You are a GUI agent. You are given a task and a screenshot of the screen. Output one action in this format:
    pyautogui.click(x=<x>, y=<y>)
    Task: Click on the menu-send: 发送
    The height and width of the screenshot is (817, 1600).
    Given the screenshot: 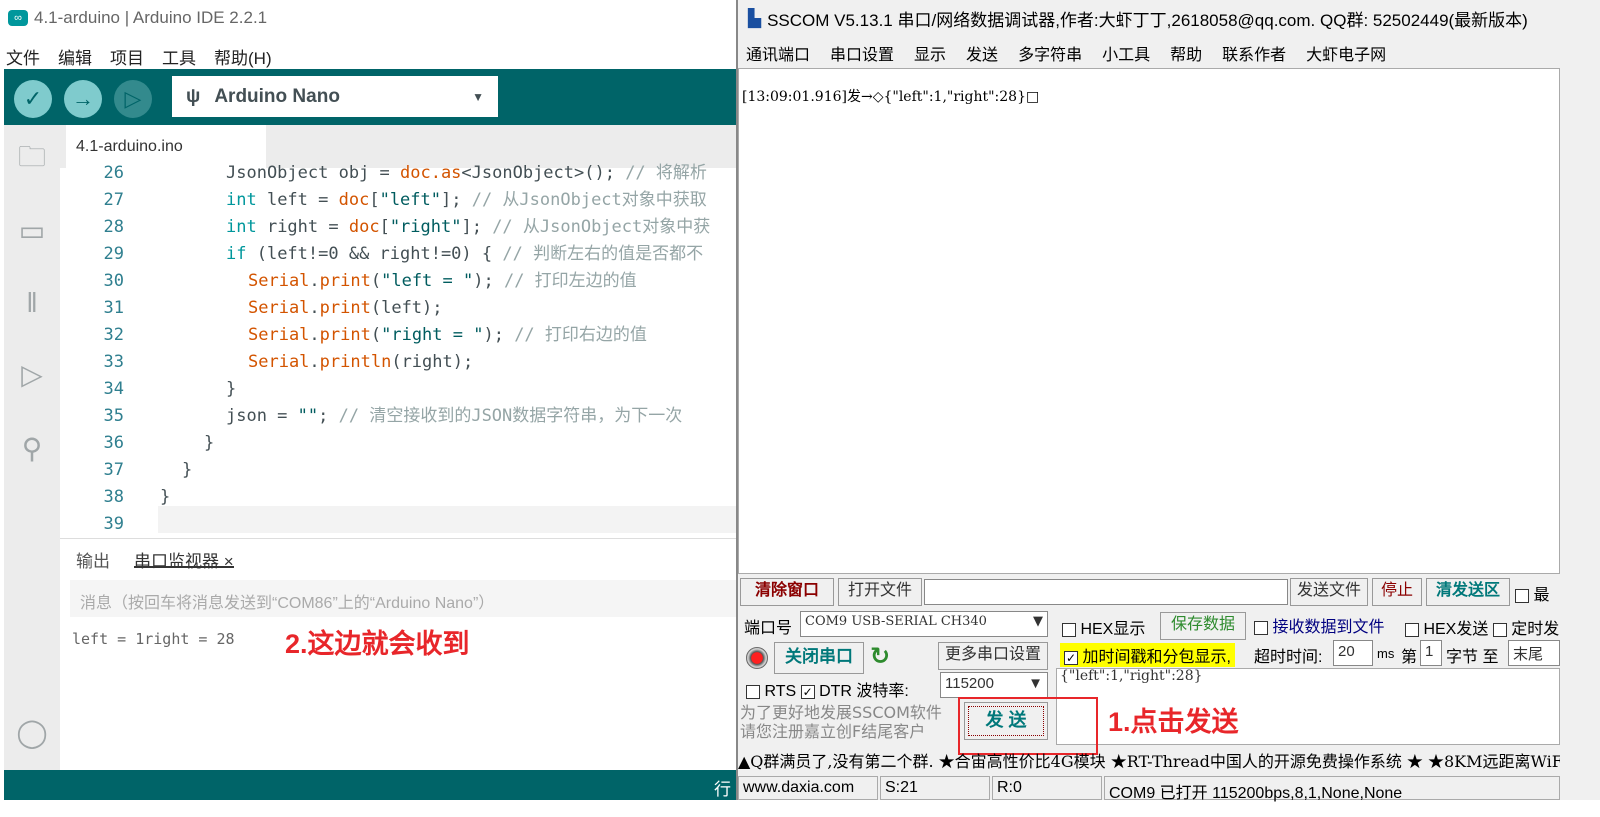 What is the action you would take?
    pyautogui.click(x=982, y=53)
    